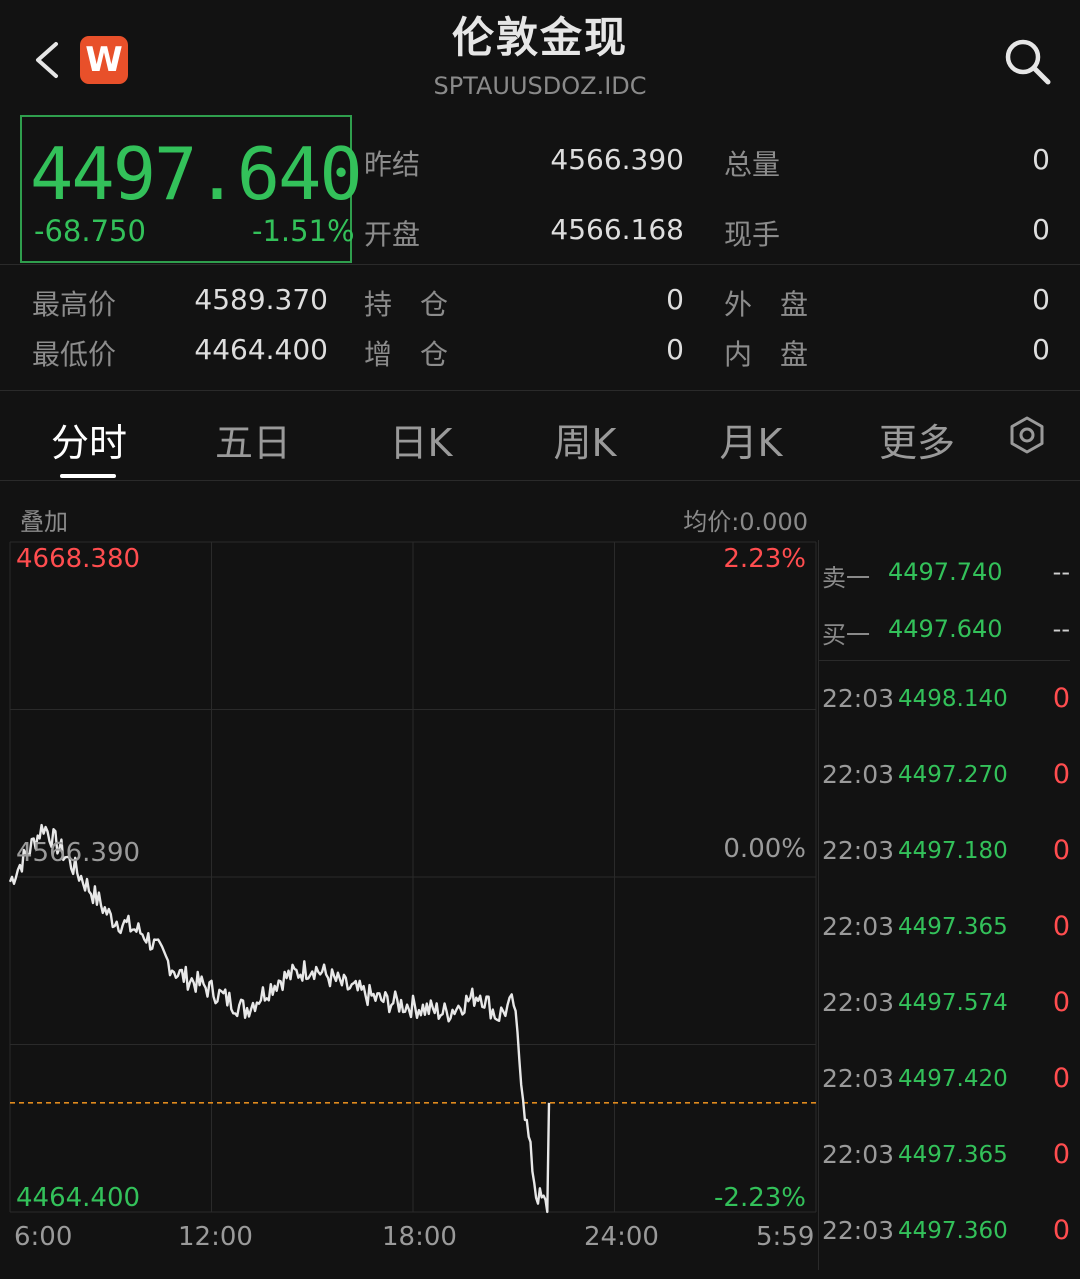 The width and height of the screenshot is (1080, 1279). Describe the element at coordinates (752, 164) in the screenshot. I see `total-volume-label: 总量` at that location.